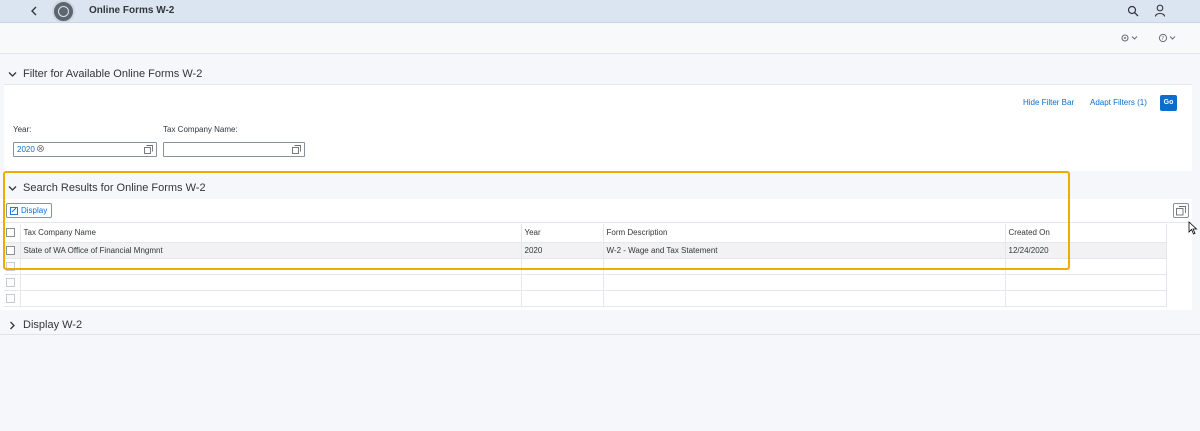 The image size is (1200, 431). I want to click on cell-company: State of WA Office of Financial Mngmnt, so click(271, 250).